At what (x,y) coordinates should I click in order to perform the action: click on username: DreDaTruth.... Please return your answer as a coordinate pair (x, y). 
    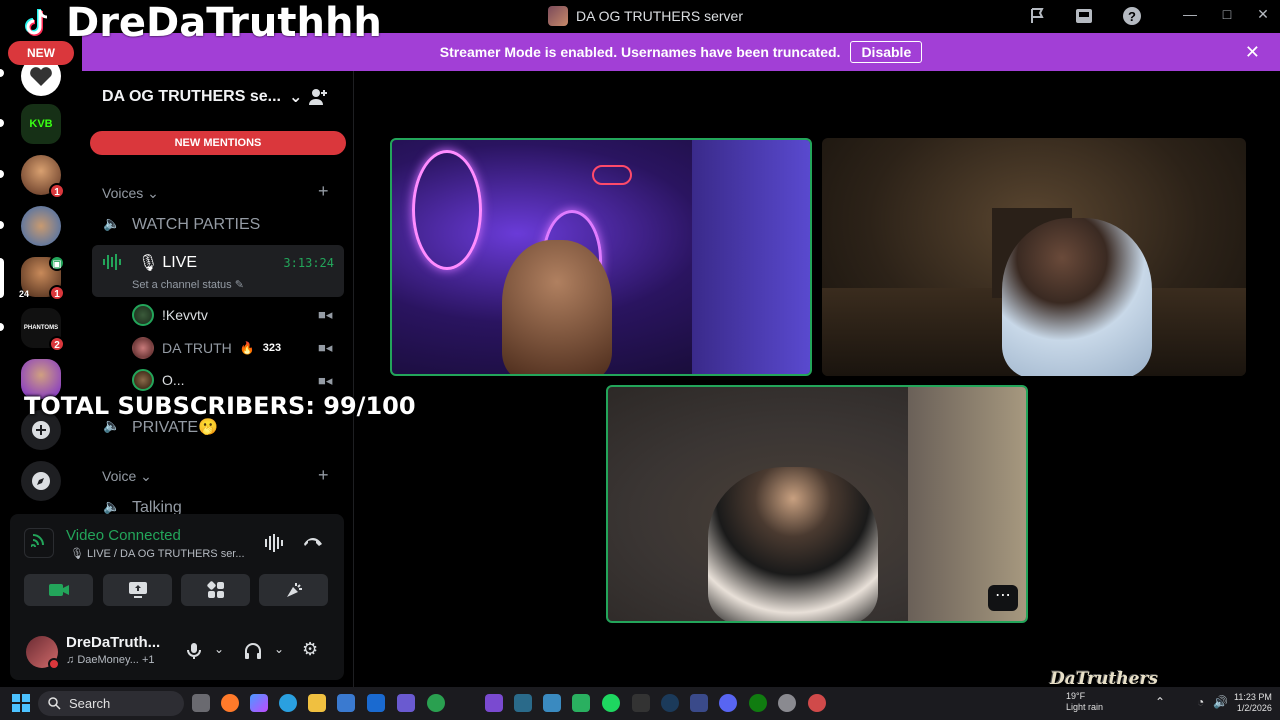
    Looking at the image, I should click on (113, 642).